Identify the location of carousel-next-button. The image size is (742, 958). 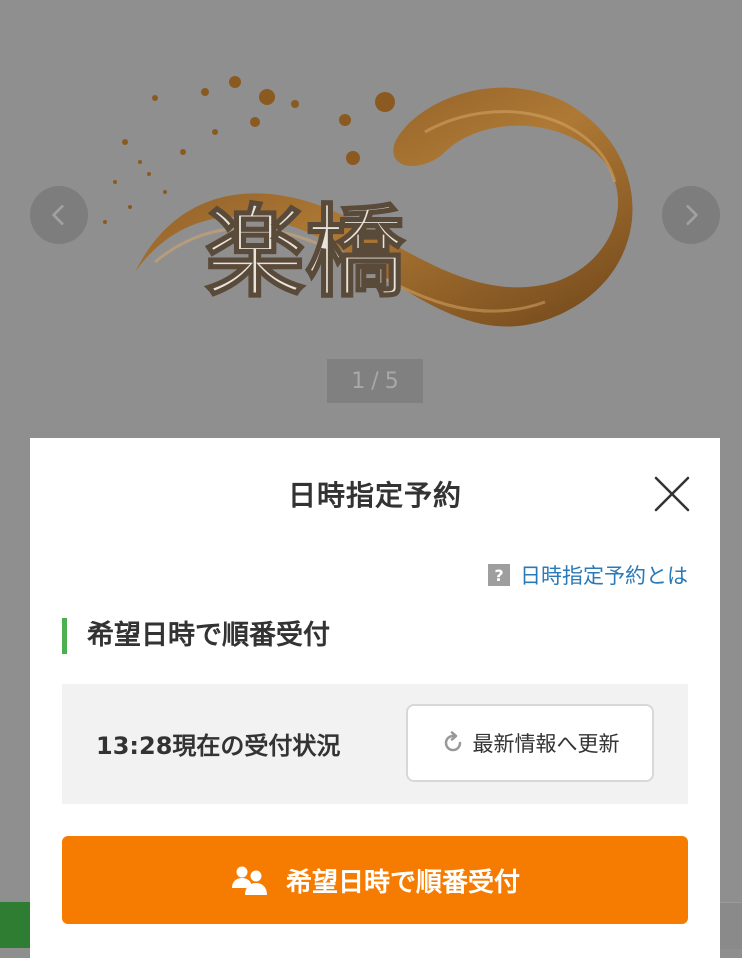
(691, 215).